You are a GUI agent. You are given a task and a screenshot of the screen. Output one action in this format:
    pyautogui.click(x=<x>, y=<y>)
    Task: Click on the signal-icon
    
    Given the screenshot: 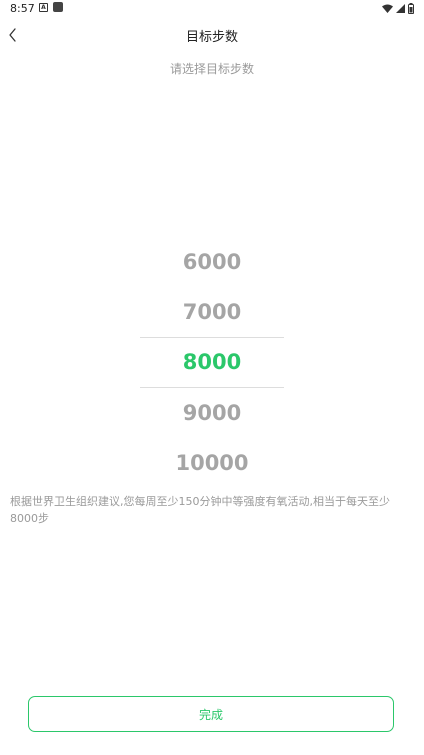 What is the action you would take?
    pyautogui.click(x=400, y=8)
    